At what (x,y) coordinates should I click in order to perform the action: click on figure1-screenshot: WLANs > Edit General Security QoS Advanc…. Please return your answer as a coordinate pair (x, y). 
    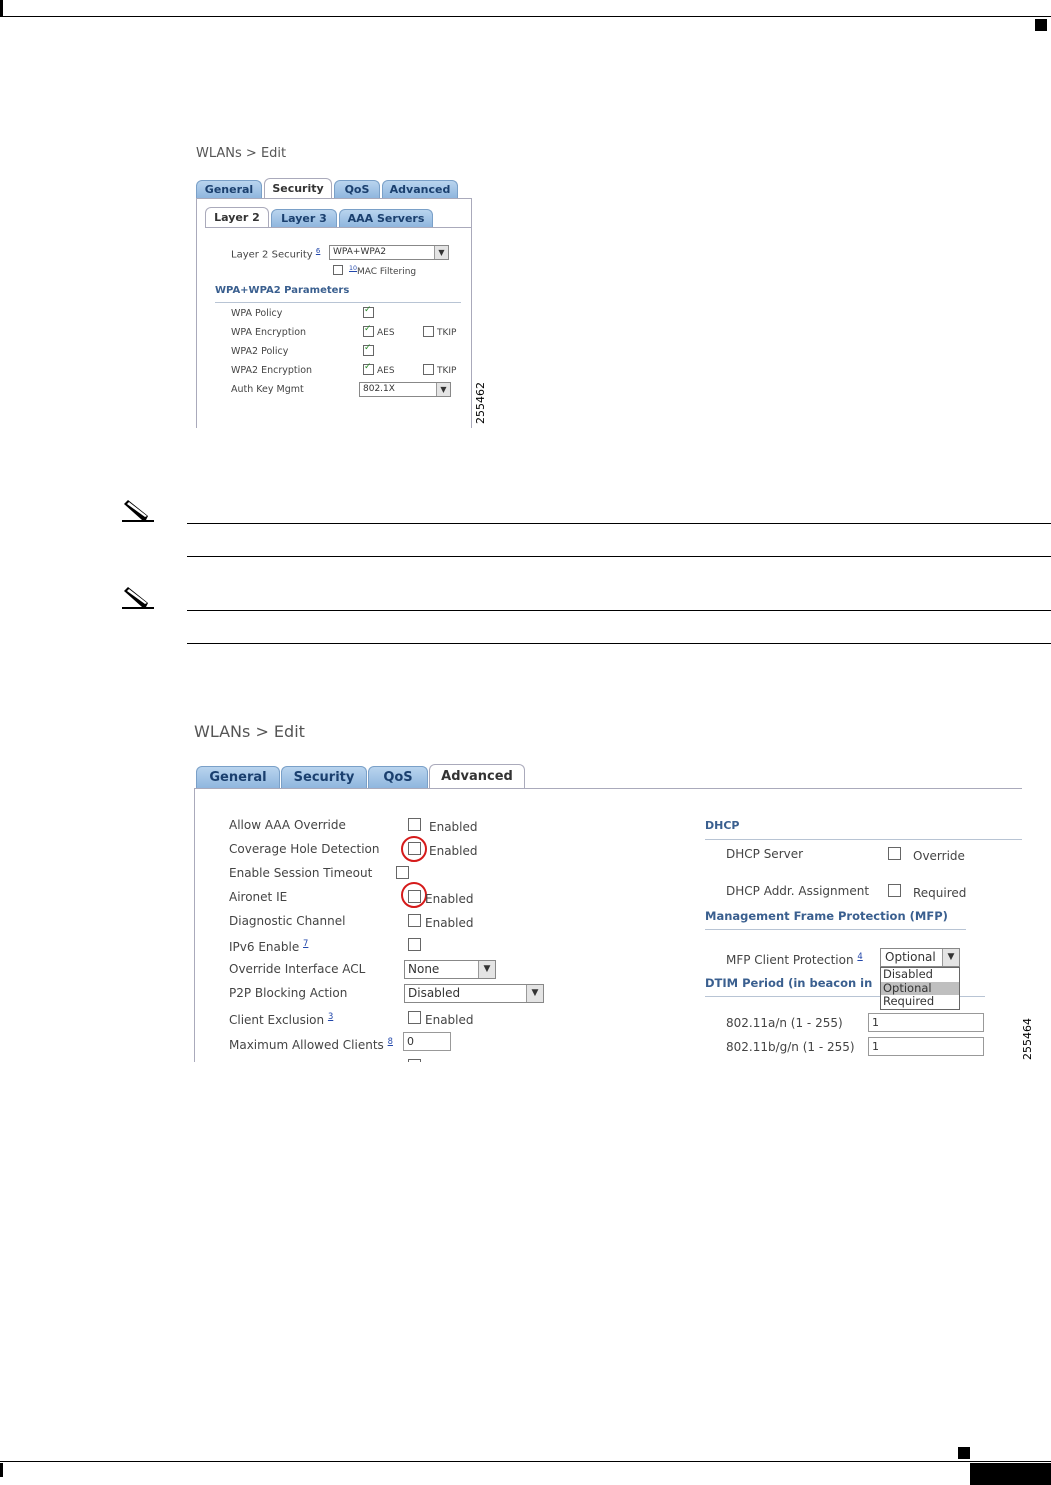
    Looking at the image, I should click on (334, 284).